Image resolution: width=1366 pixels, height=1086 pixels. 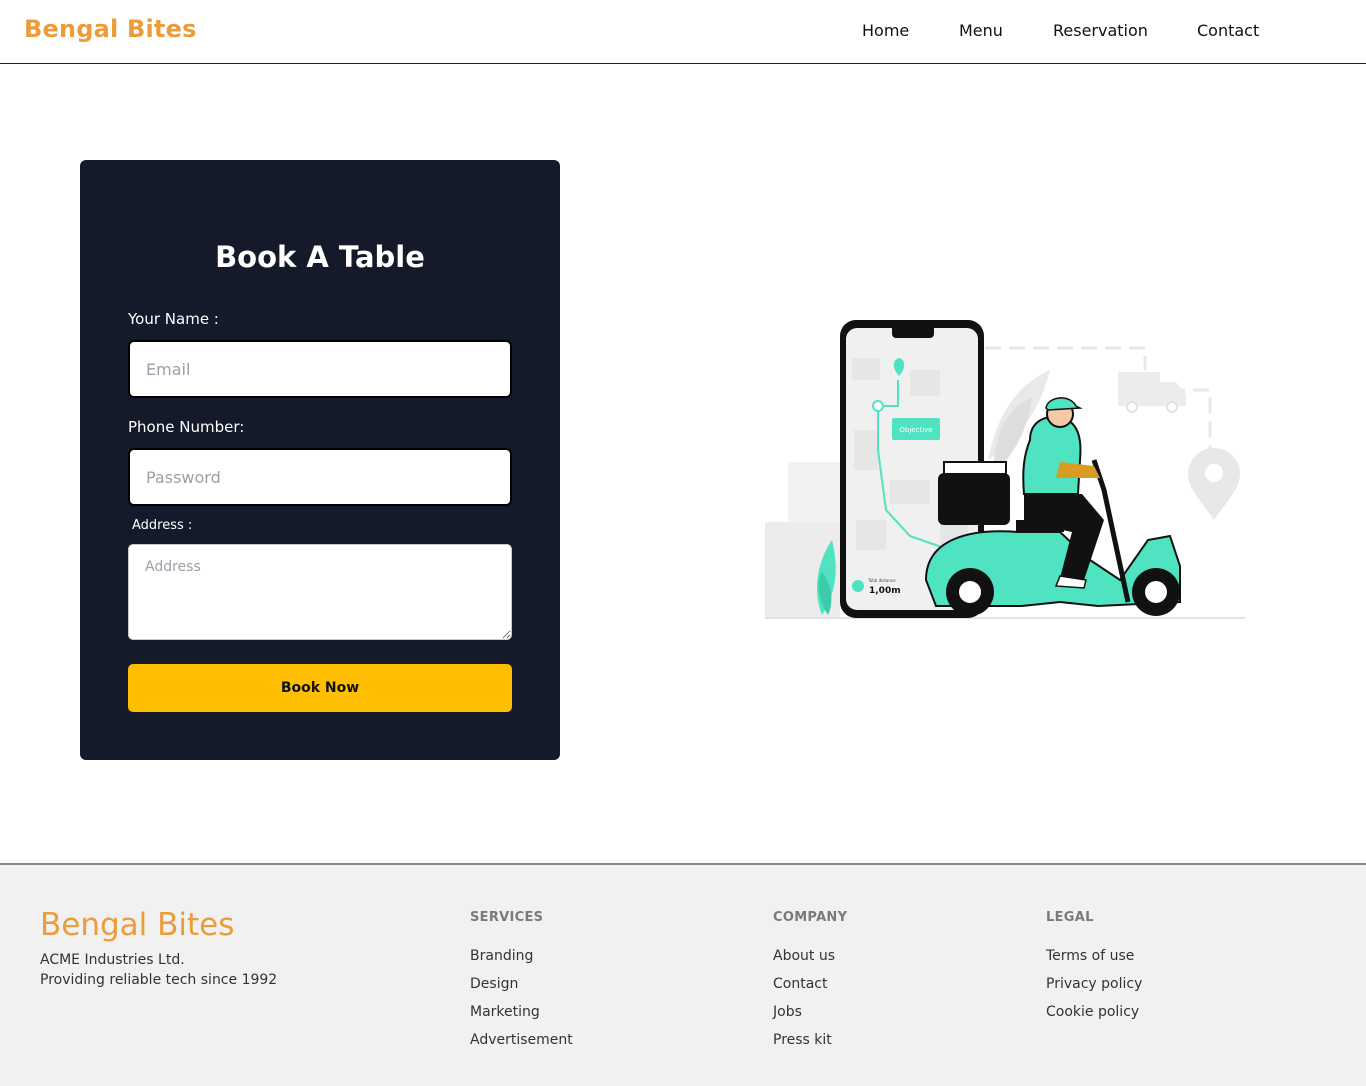 I want to click on footer-link-contact: Contact, so click(x=810, y=984).